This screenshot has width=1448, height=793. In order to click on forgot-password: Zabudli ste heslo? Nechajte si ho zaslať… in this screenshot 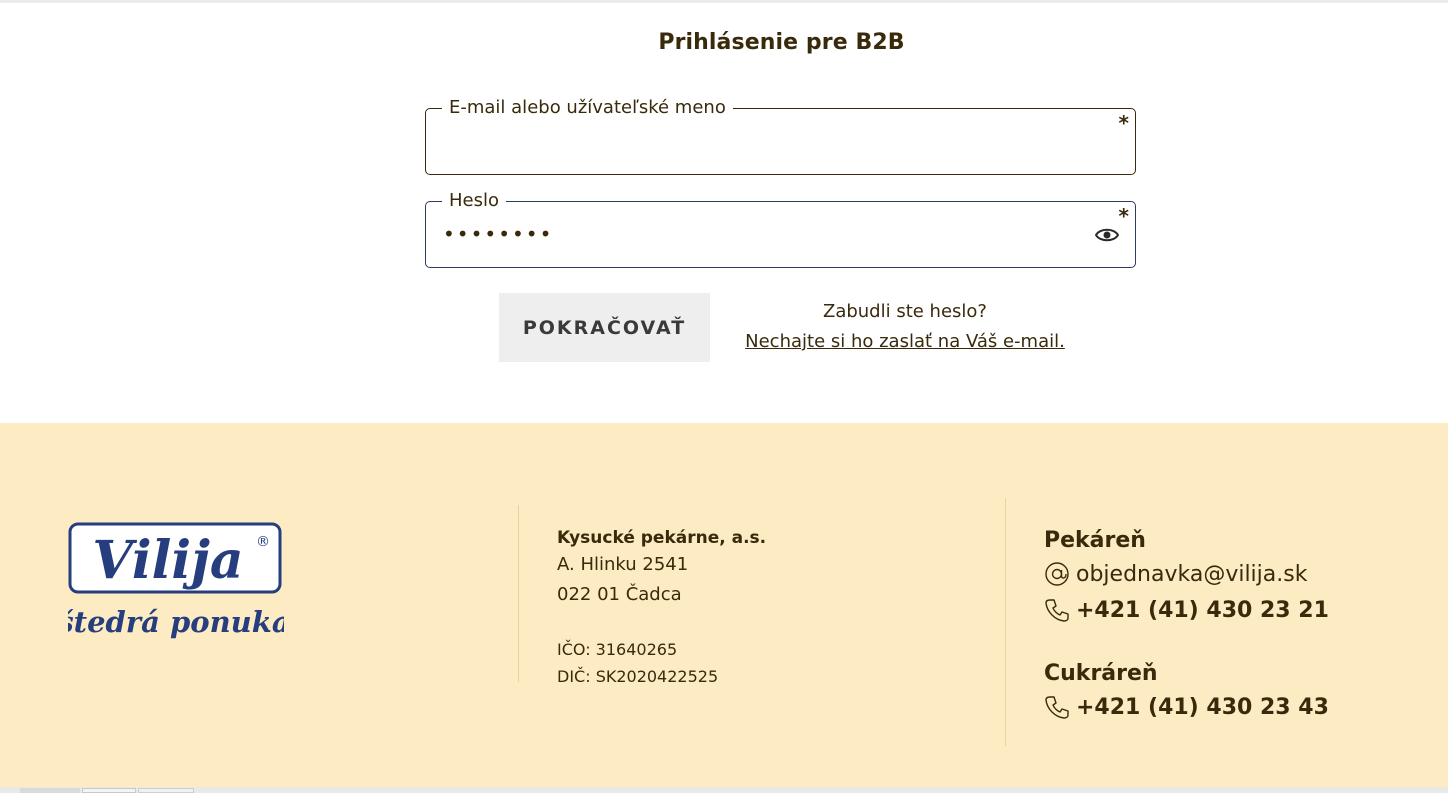, I will do `click(905, 327)`.